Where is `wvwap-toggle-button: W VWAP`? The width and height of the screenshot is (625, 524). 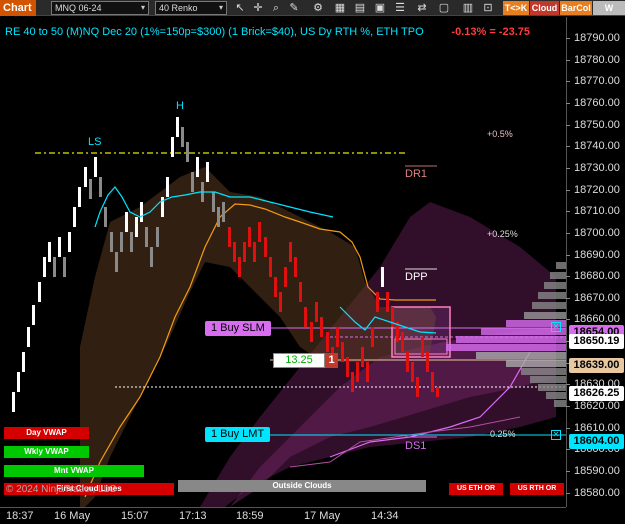 wvwap-toggle-button: W VWAP is located at coordinates (609, 14).